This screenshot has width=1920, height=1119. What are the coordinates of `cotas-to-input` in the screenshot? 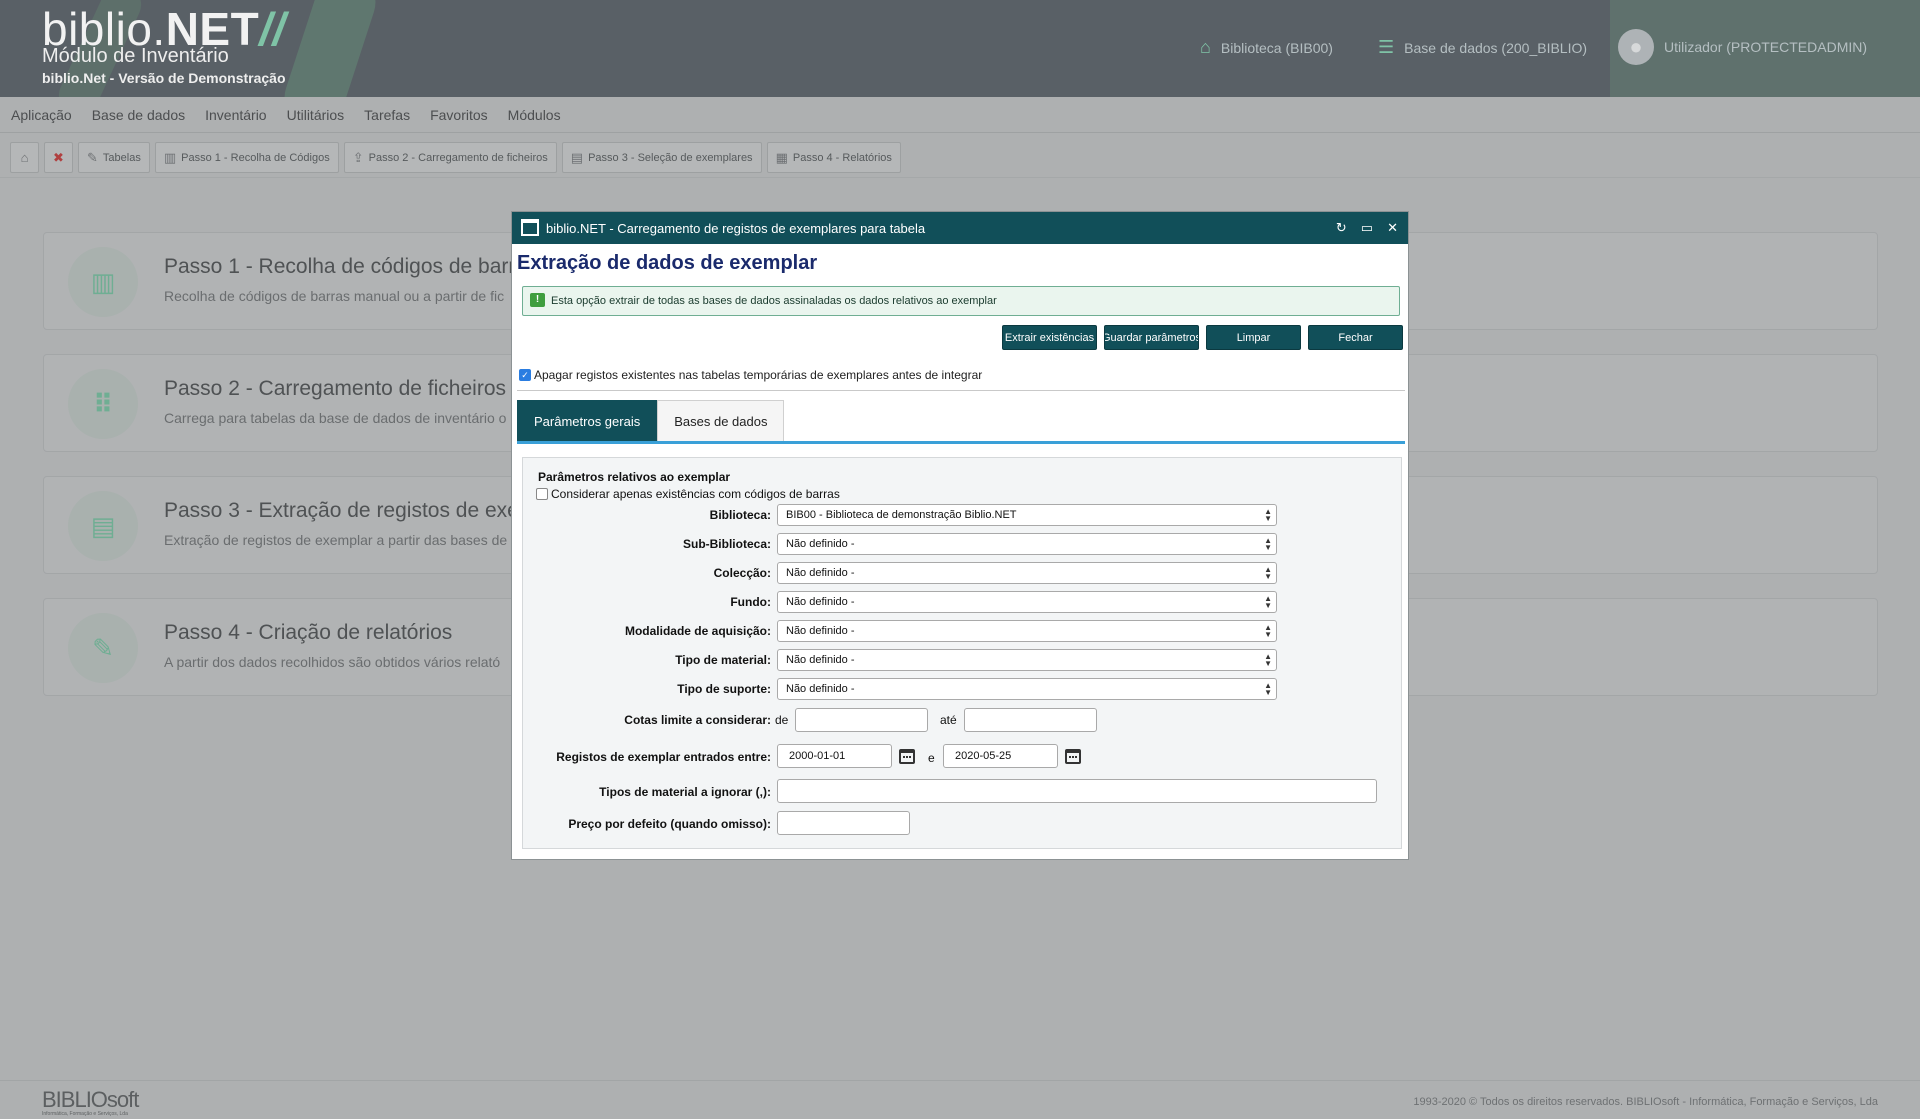 It's located at (1030, 720).